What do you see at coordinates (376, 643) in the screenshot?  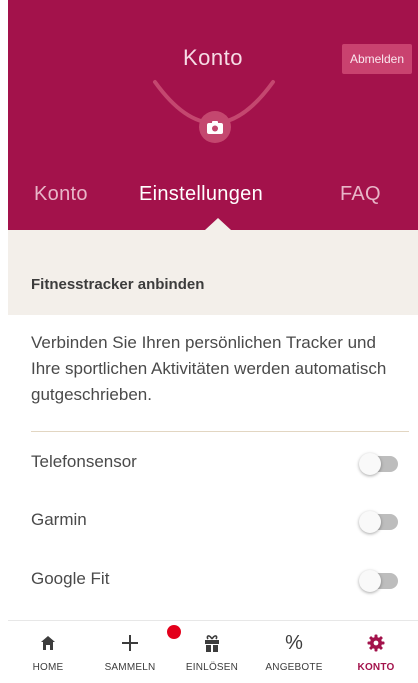 I see `gear-icon` at bounding box center [376, 643].